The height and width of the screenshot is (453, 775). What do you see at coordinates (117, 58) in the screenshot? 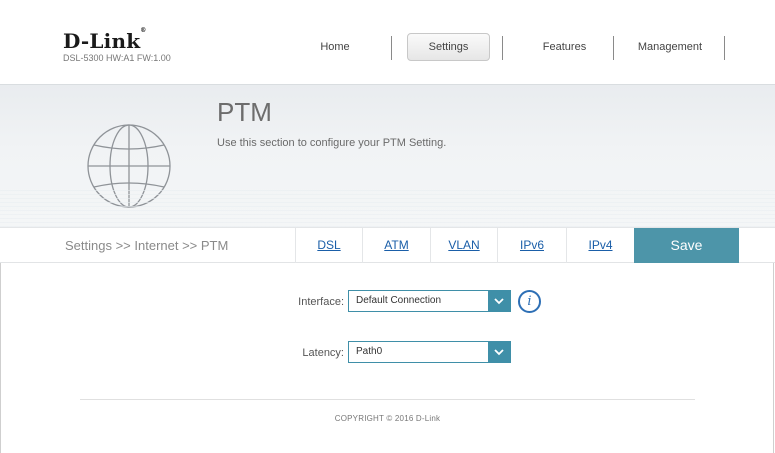
I see `device-model: DSL-5300 HW:A1 FW:1.00` at bounding box center [117, 58].